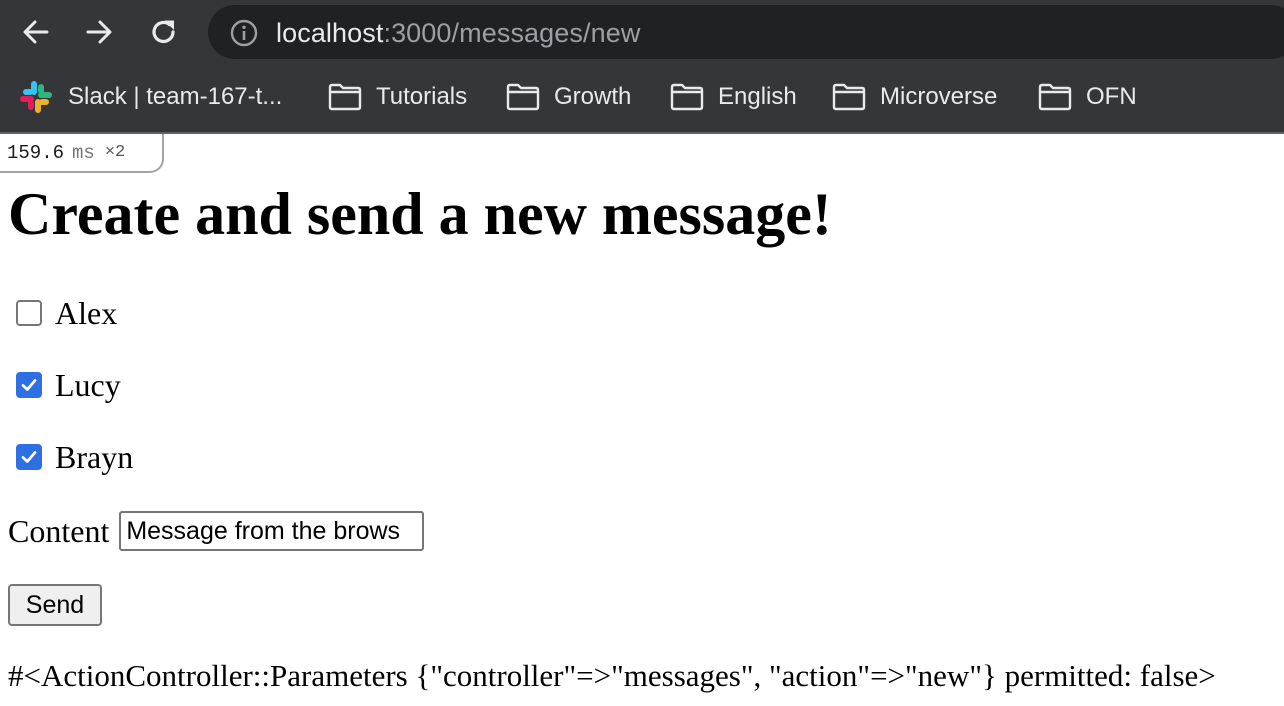  Describe the element at coordinates (420, 214) in the screenshot. I see `page-title: Create and send a new message!` at that location.